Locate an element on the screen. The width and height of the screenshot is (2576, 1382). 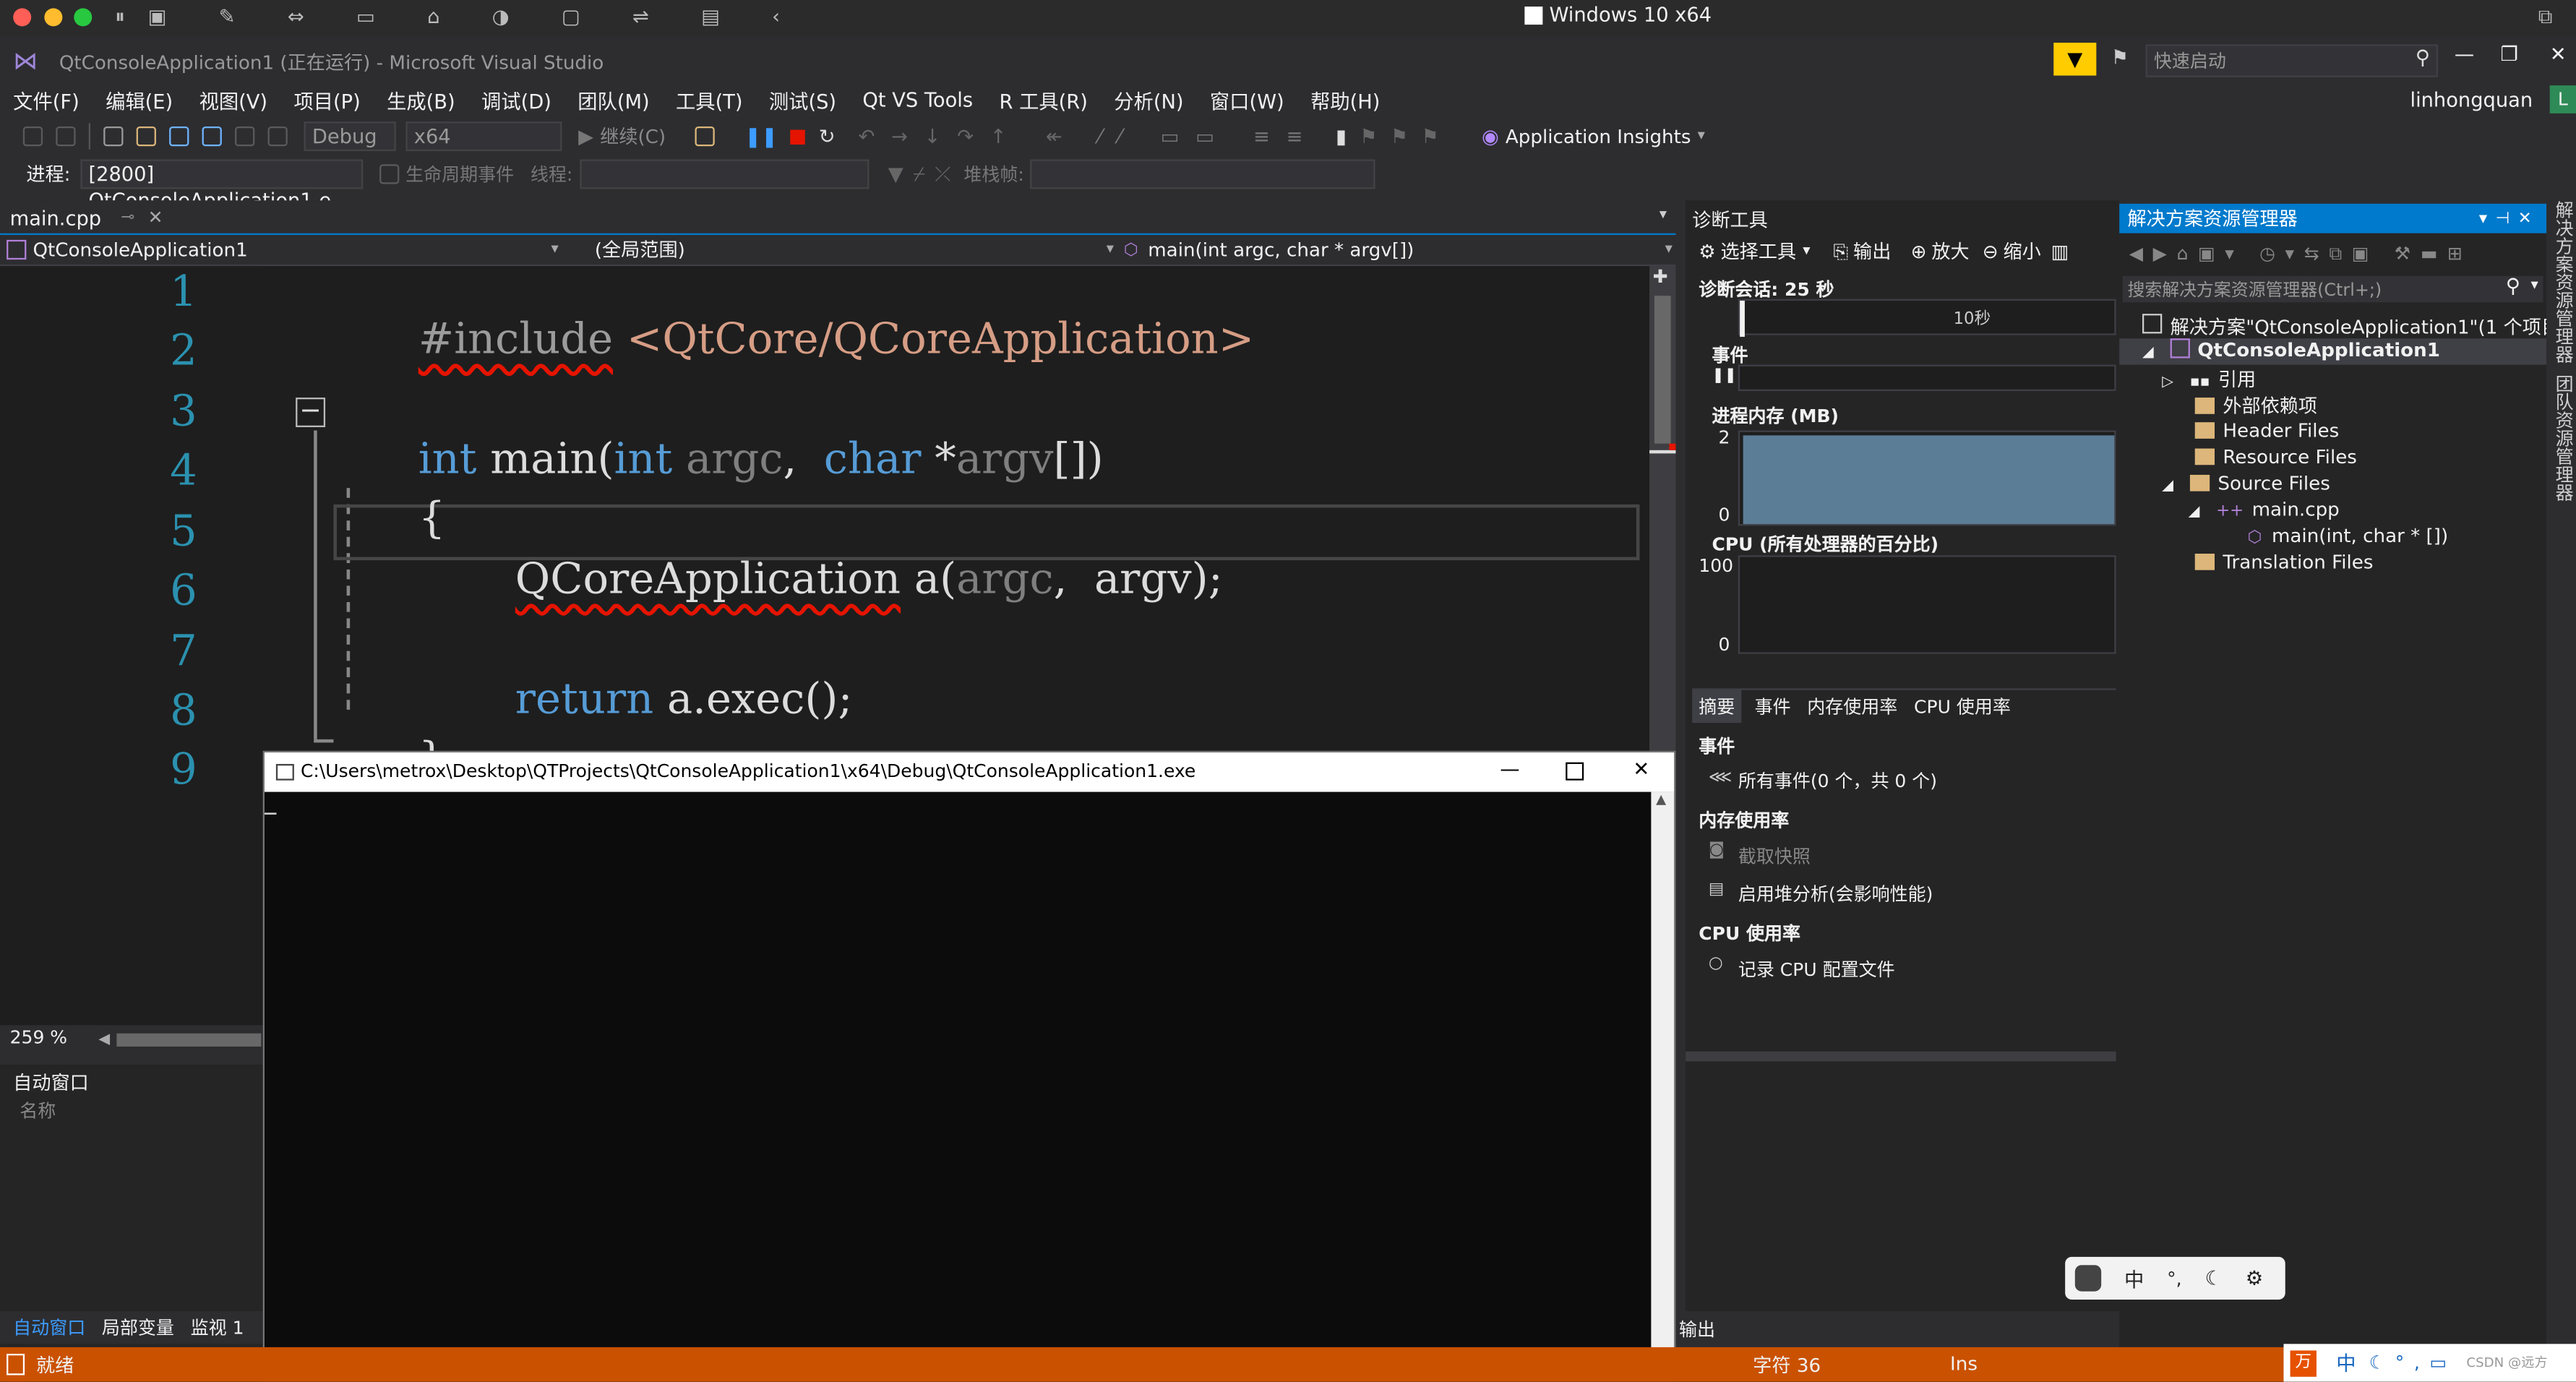
enable-heap-analysis: 启用堆分析(会影响性能) is located at coordinates (1835, 893).